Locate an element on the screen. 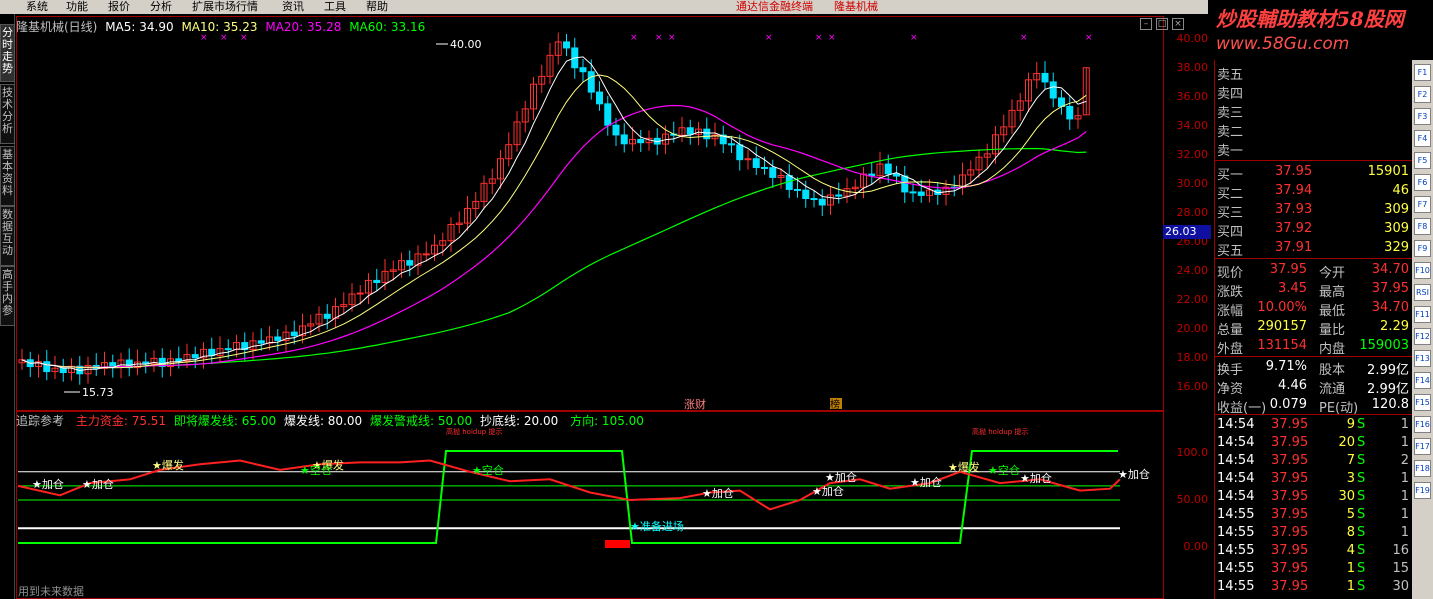 Image resolution: width=1433 pixels, height=599 pixels. watermark: 炒股輔助教材58股网 www.58Gu.com is located at coordinates (1320, 30).